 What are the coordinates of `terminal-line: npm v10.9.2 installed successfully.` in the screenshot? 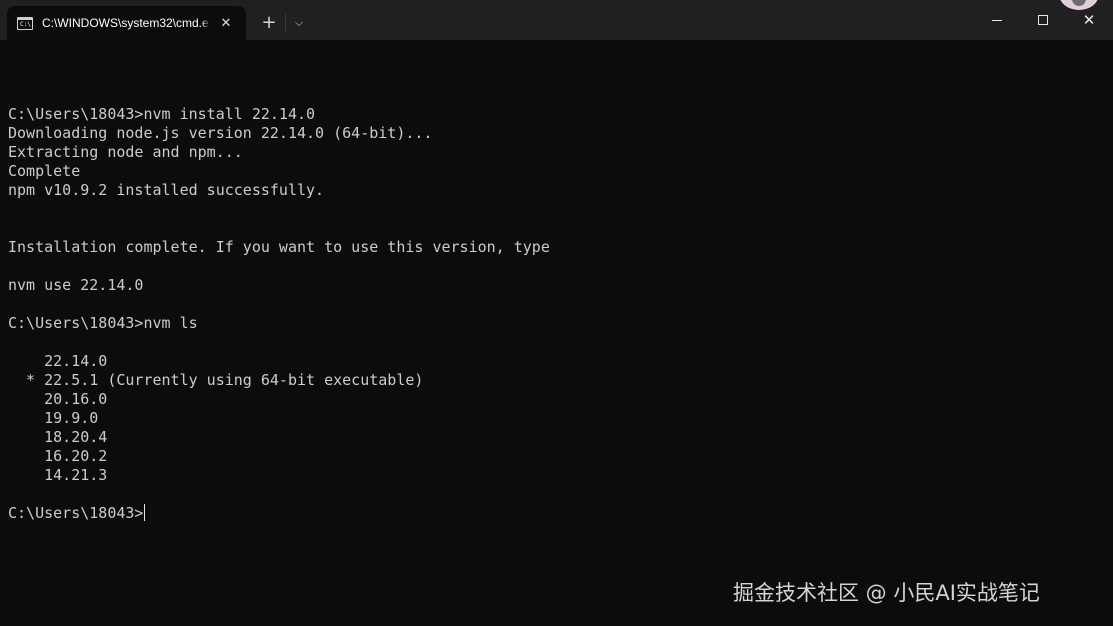 It's located at (166, 190).